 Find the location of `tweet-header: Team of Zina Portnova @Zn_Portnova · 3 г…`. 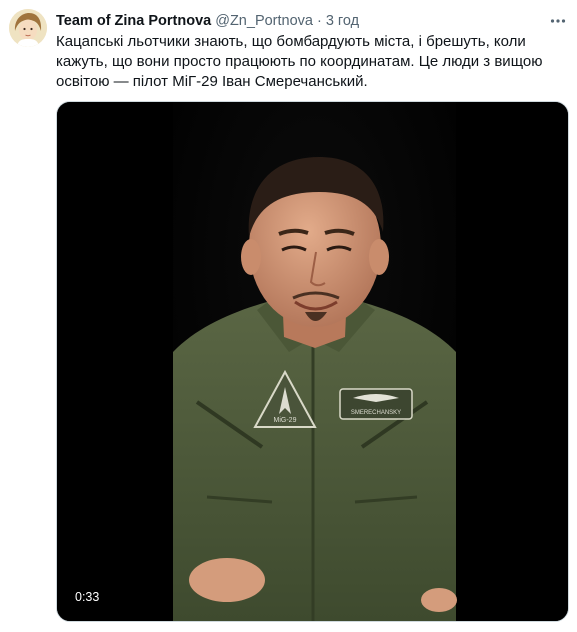

tweet-header: Team of Zina Portnova @Zn_Portnova · 3 г… is located at coordinates (207, 21).